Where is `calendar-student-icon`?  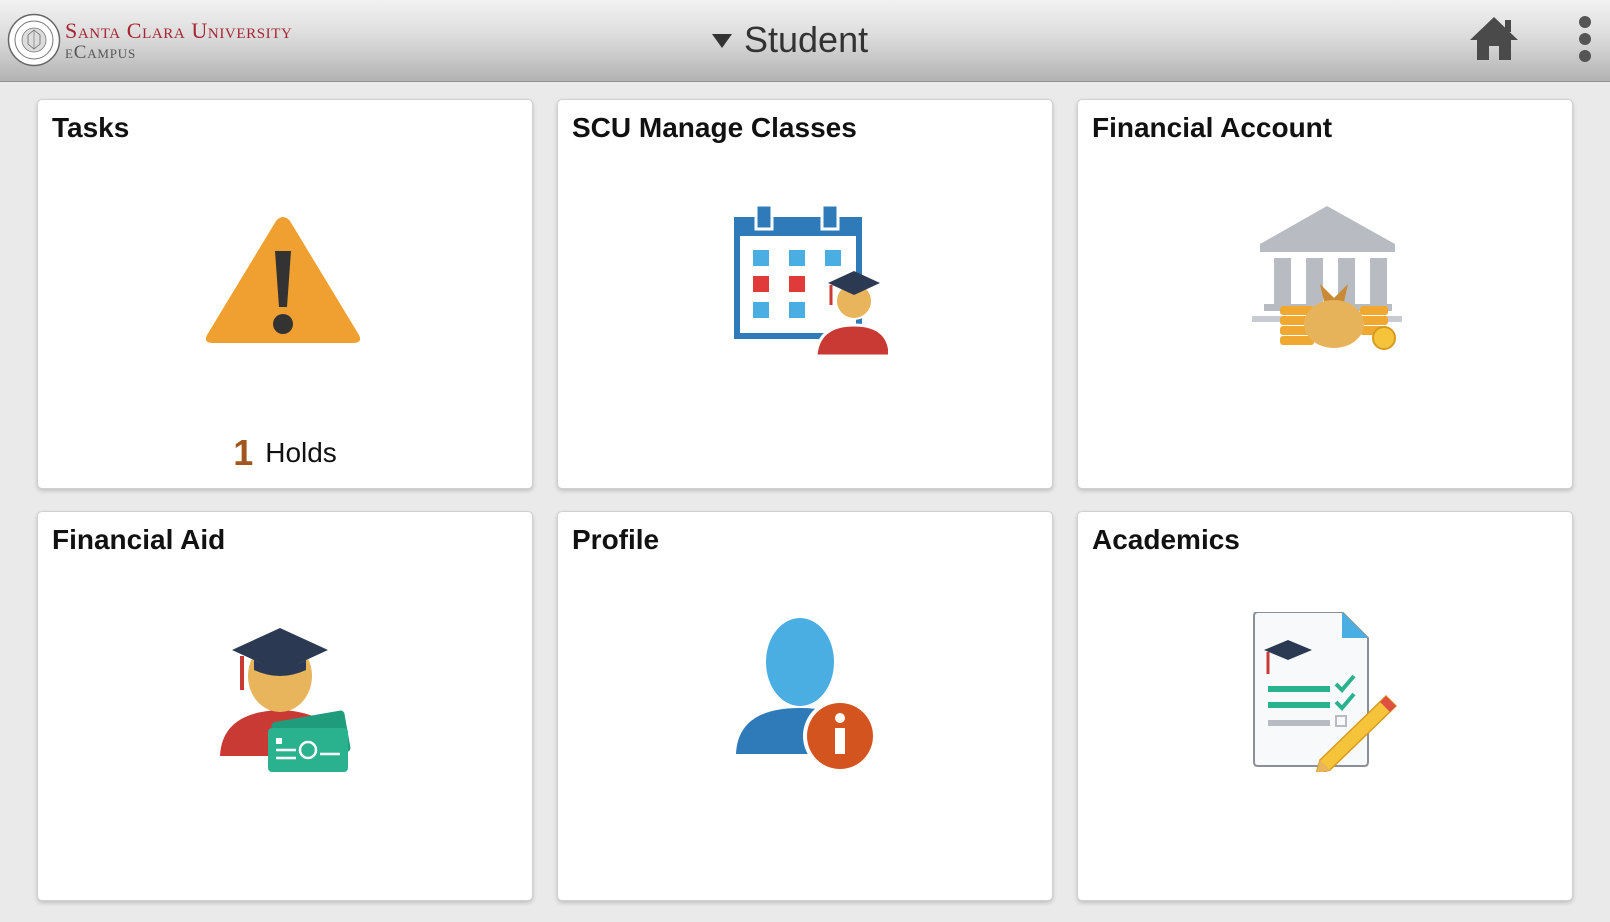
calendar-student-icon is located at coordinates (811, 280).